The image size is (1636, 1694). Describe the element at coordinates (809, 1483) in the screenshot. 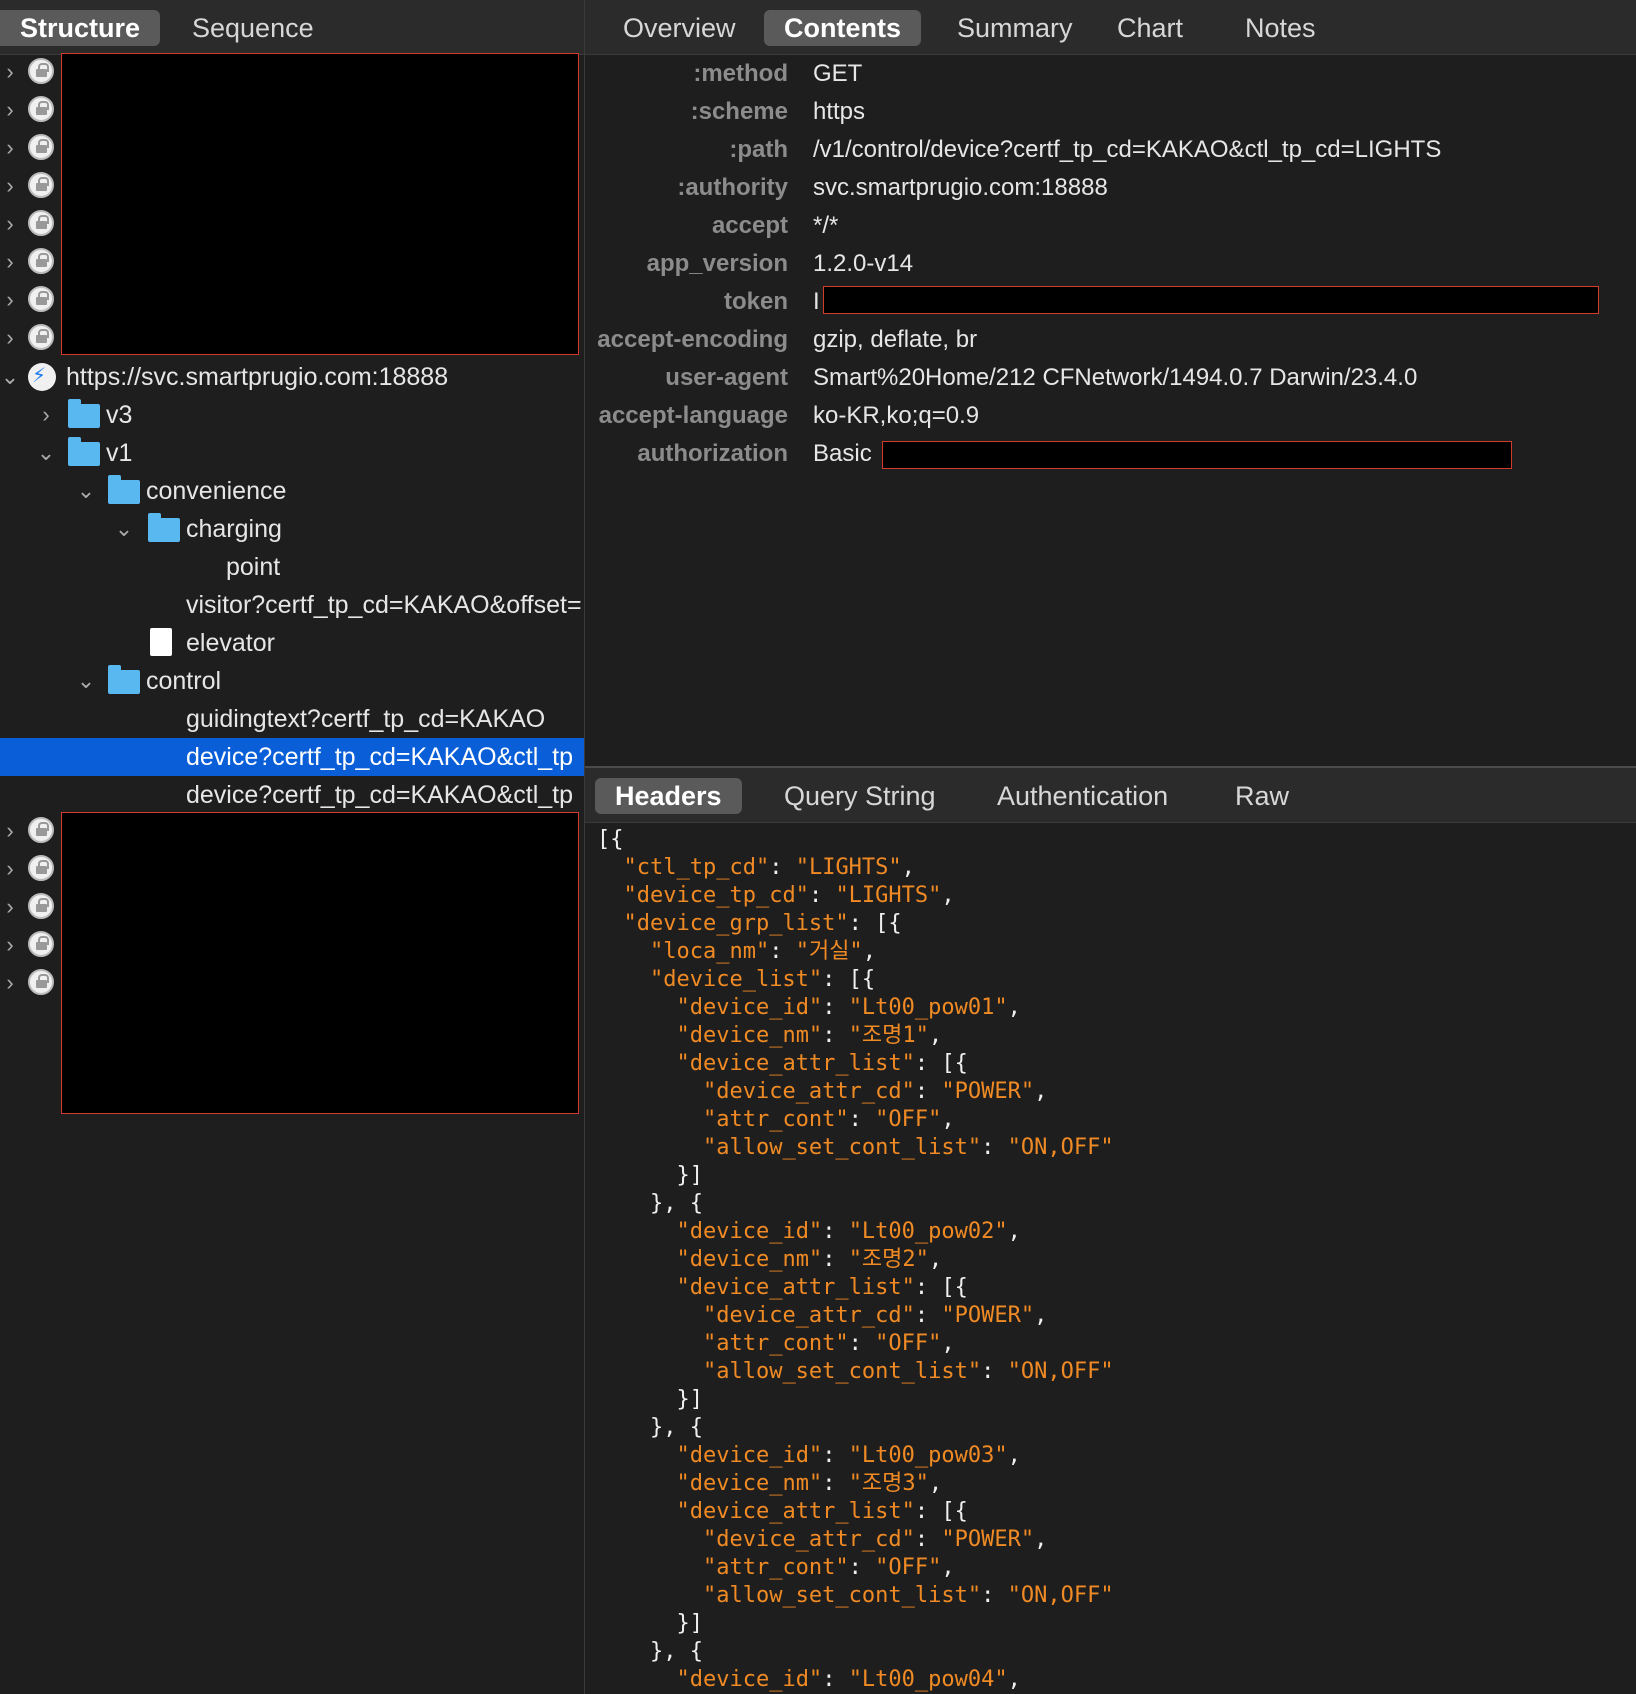

I see `json-line: "device_nm": "조명3",` at that location.